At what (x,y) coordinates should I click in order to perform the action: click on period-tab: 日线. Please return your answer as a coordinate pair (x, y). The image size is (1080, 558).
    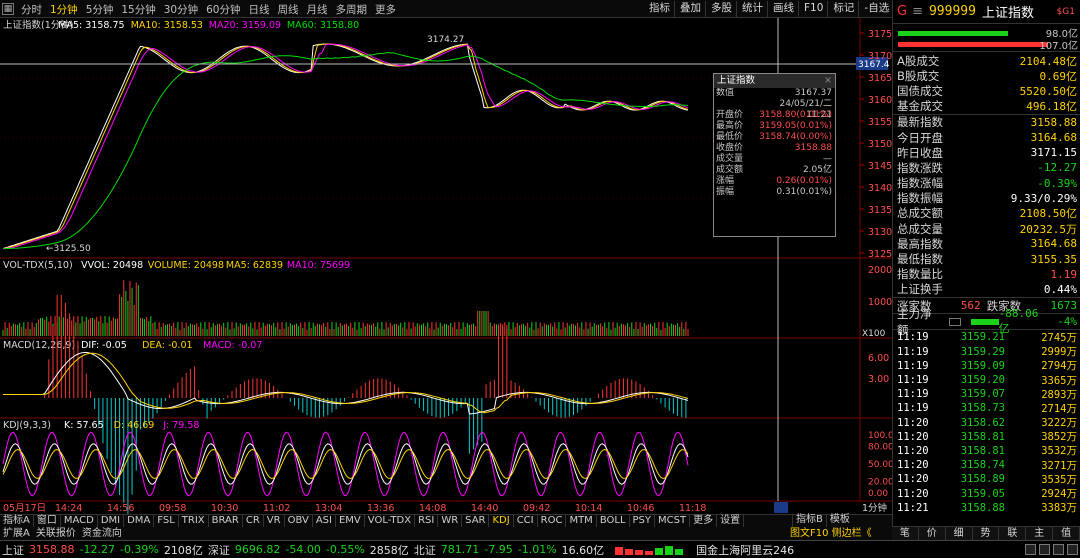
    Looking at the image, I should click on (259, 9).